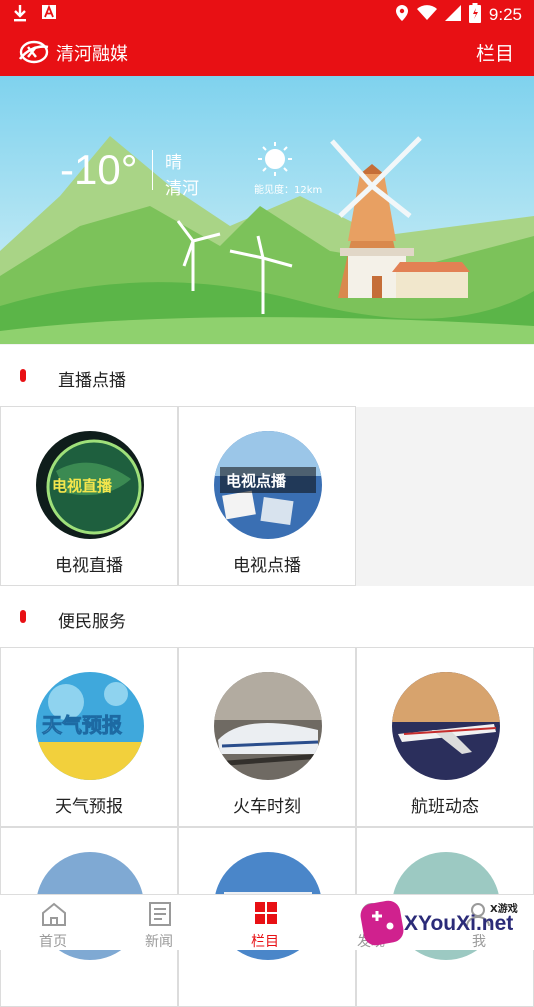 This screenshot has height=1007, width=534. What do you see at coordinates (267, 807) in the screenshot?
I see `tile-label: 火车时刻` at bounding box center [267, 807].